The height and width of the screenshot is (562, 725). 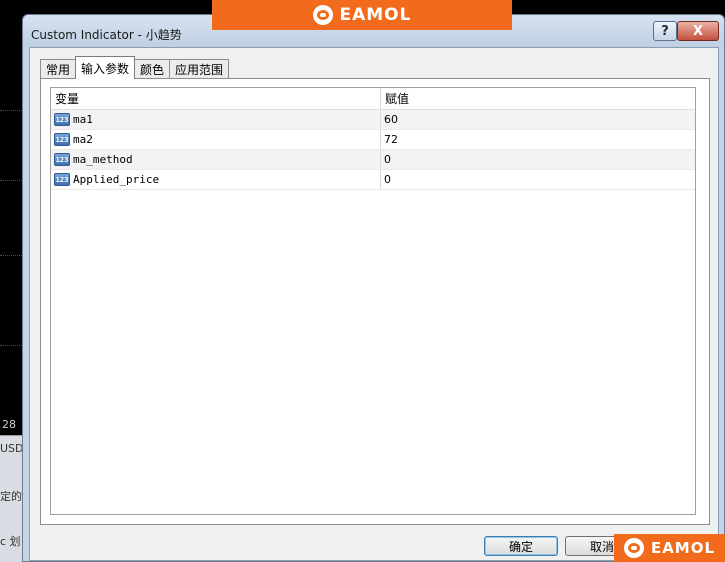 What do you see at coordinates (9, 424) in the screenshot?
I see `chart-axis-label: 28` at bounding box center [9, 424].